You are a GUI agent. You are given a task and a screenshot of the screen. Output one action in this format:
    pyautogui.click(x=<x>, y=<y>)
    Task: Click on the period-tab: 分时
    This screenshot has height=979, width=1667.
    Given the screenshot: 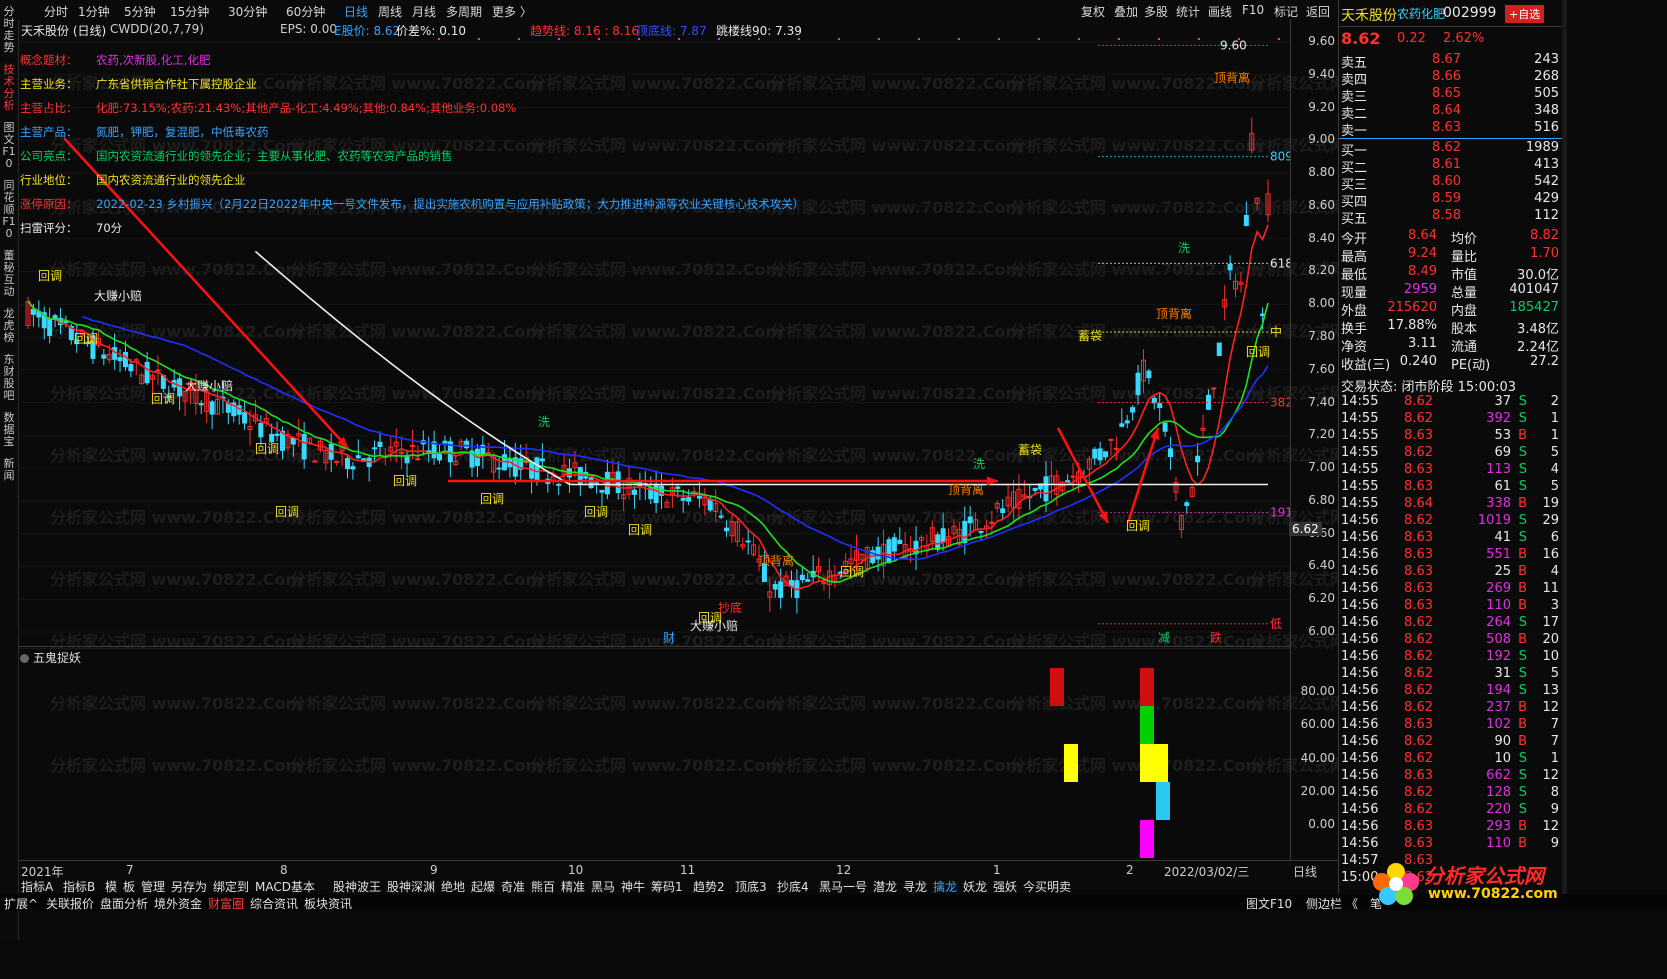 What is the action you would take?
    pyautogui.click(x=56, y=11)
    